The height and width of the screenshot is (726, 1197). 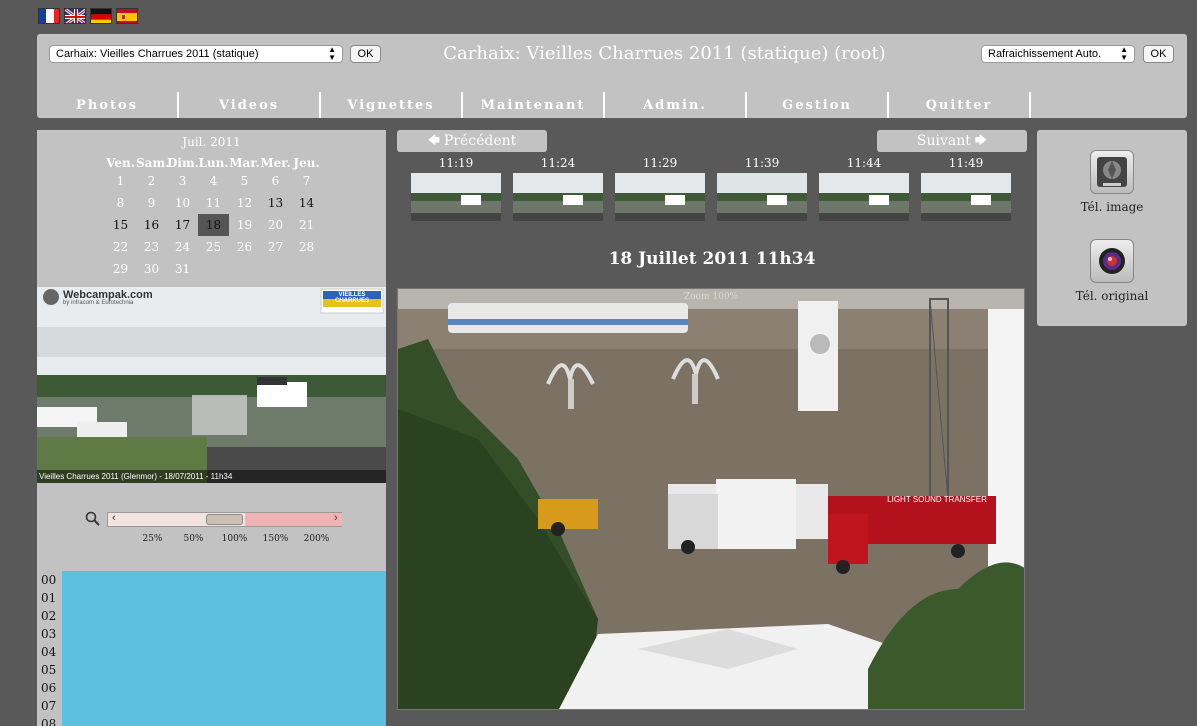 What do you see at coordinates (275, 539) in the screenshot?
I see `zoom-label: 150%` at bounding box center [275, 539].